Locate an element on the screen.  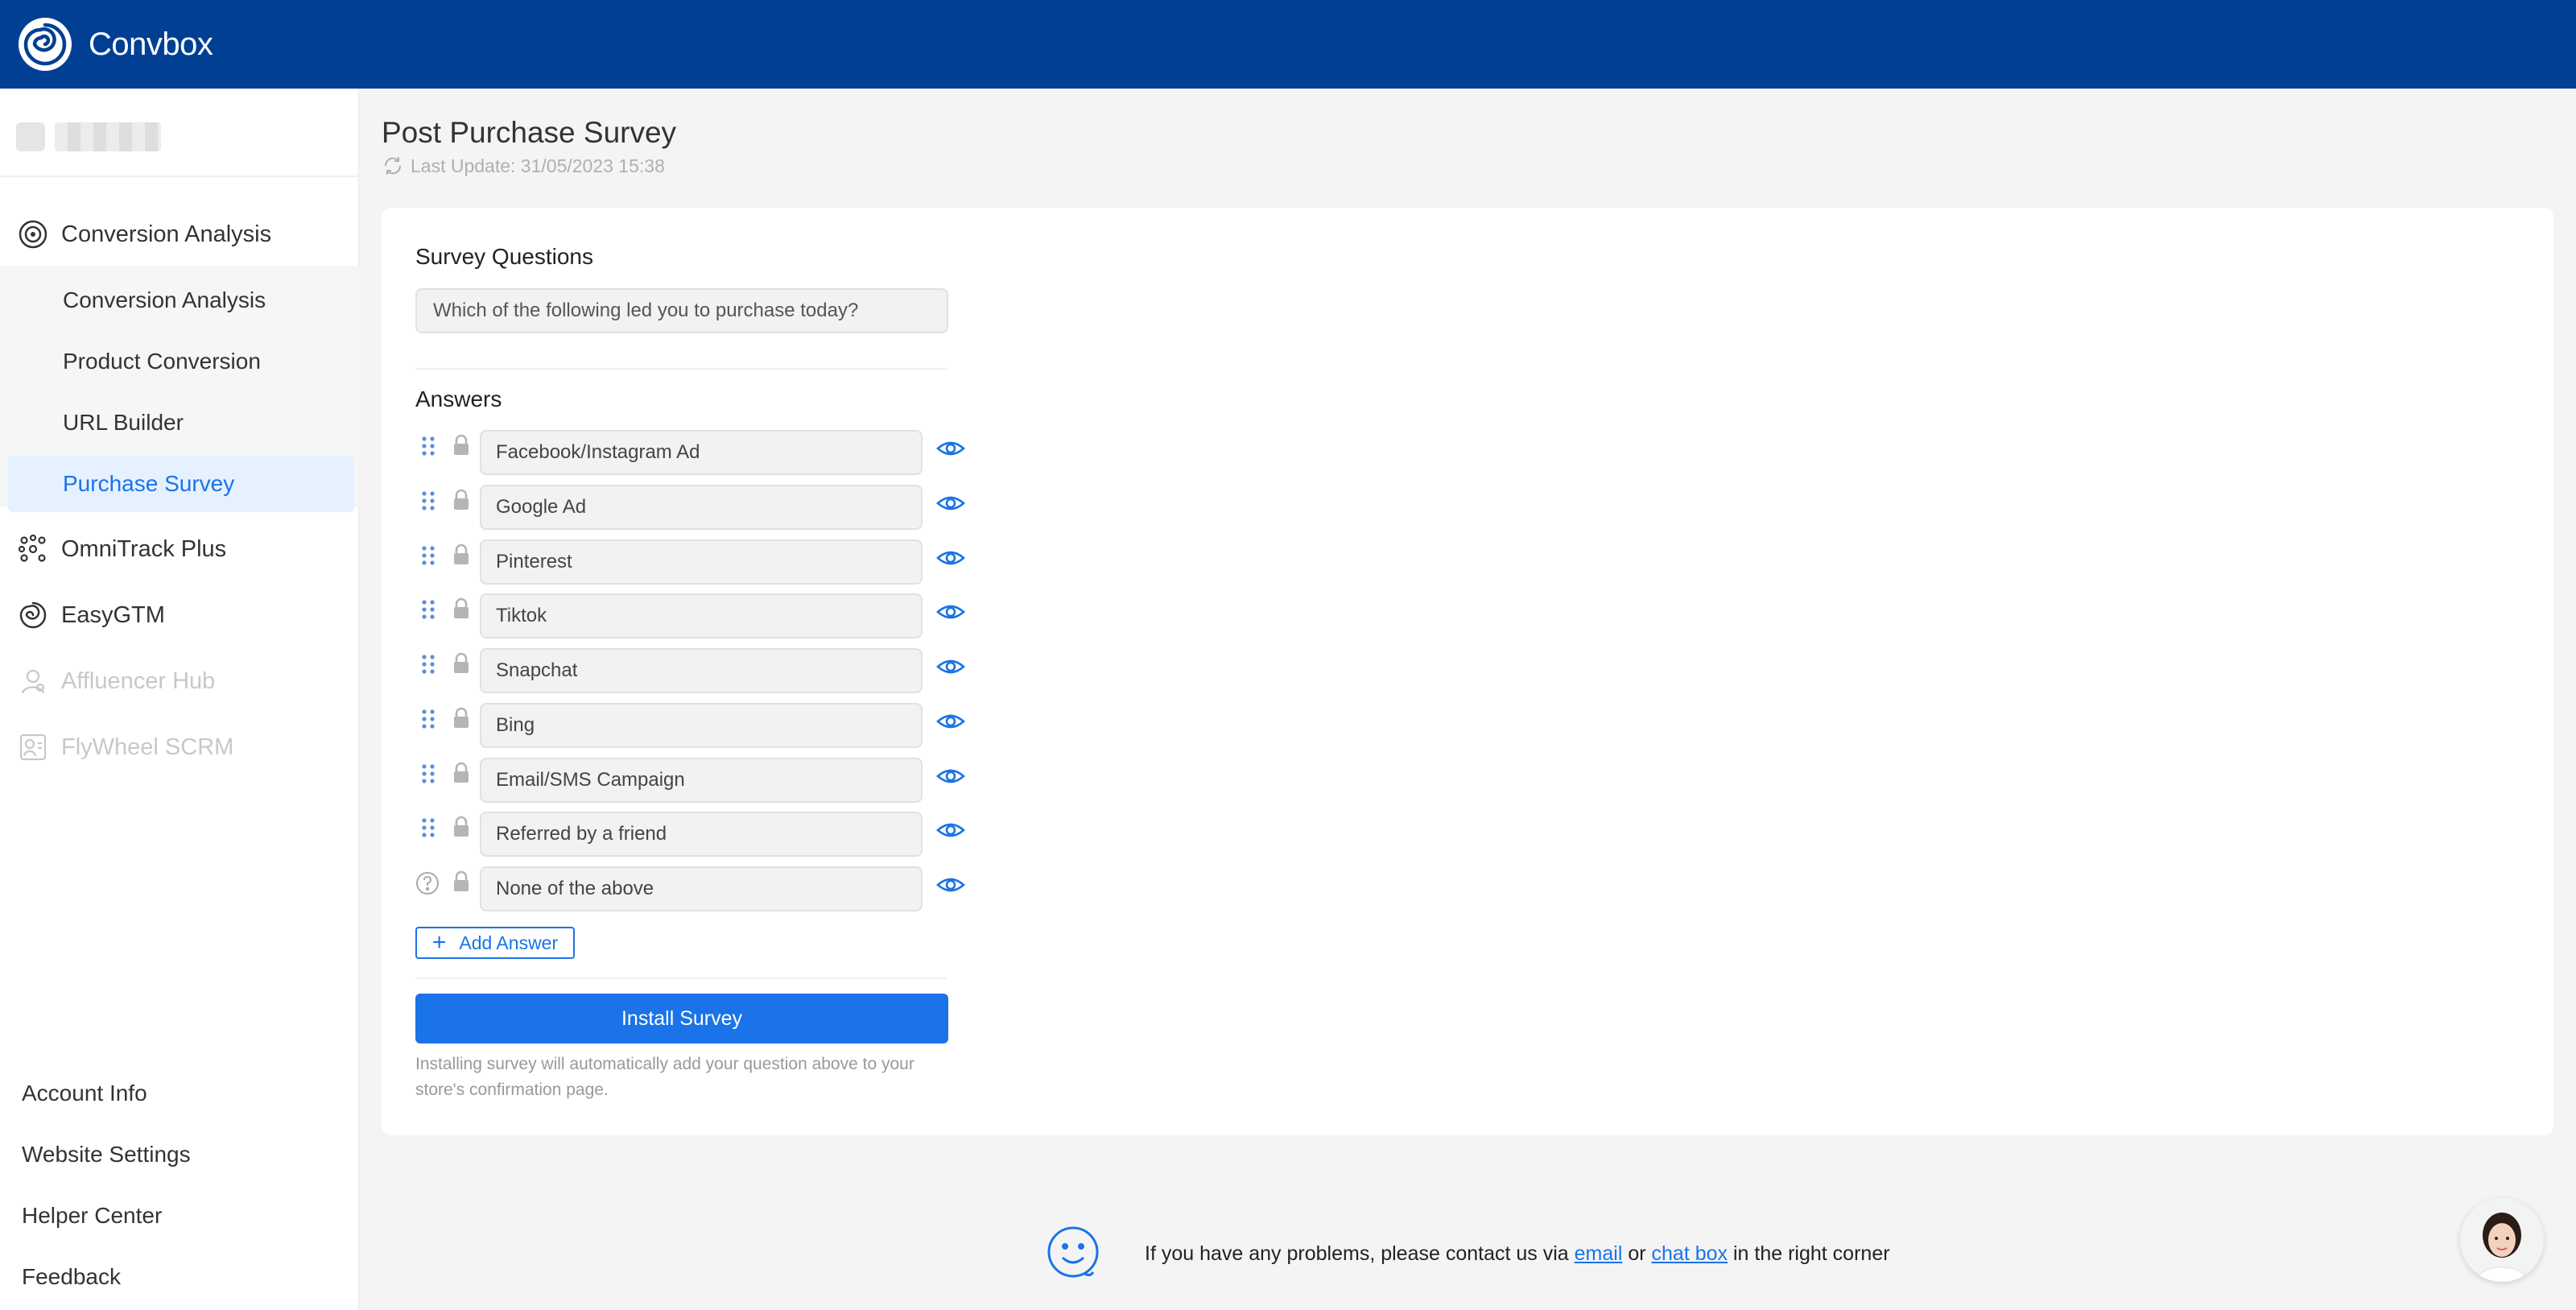
network-icon is located at coordinates (33, 549).